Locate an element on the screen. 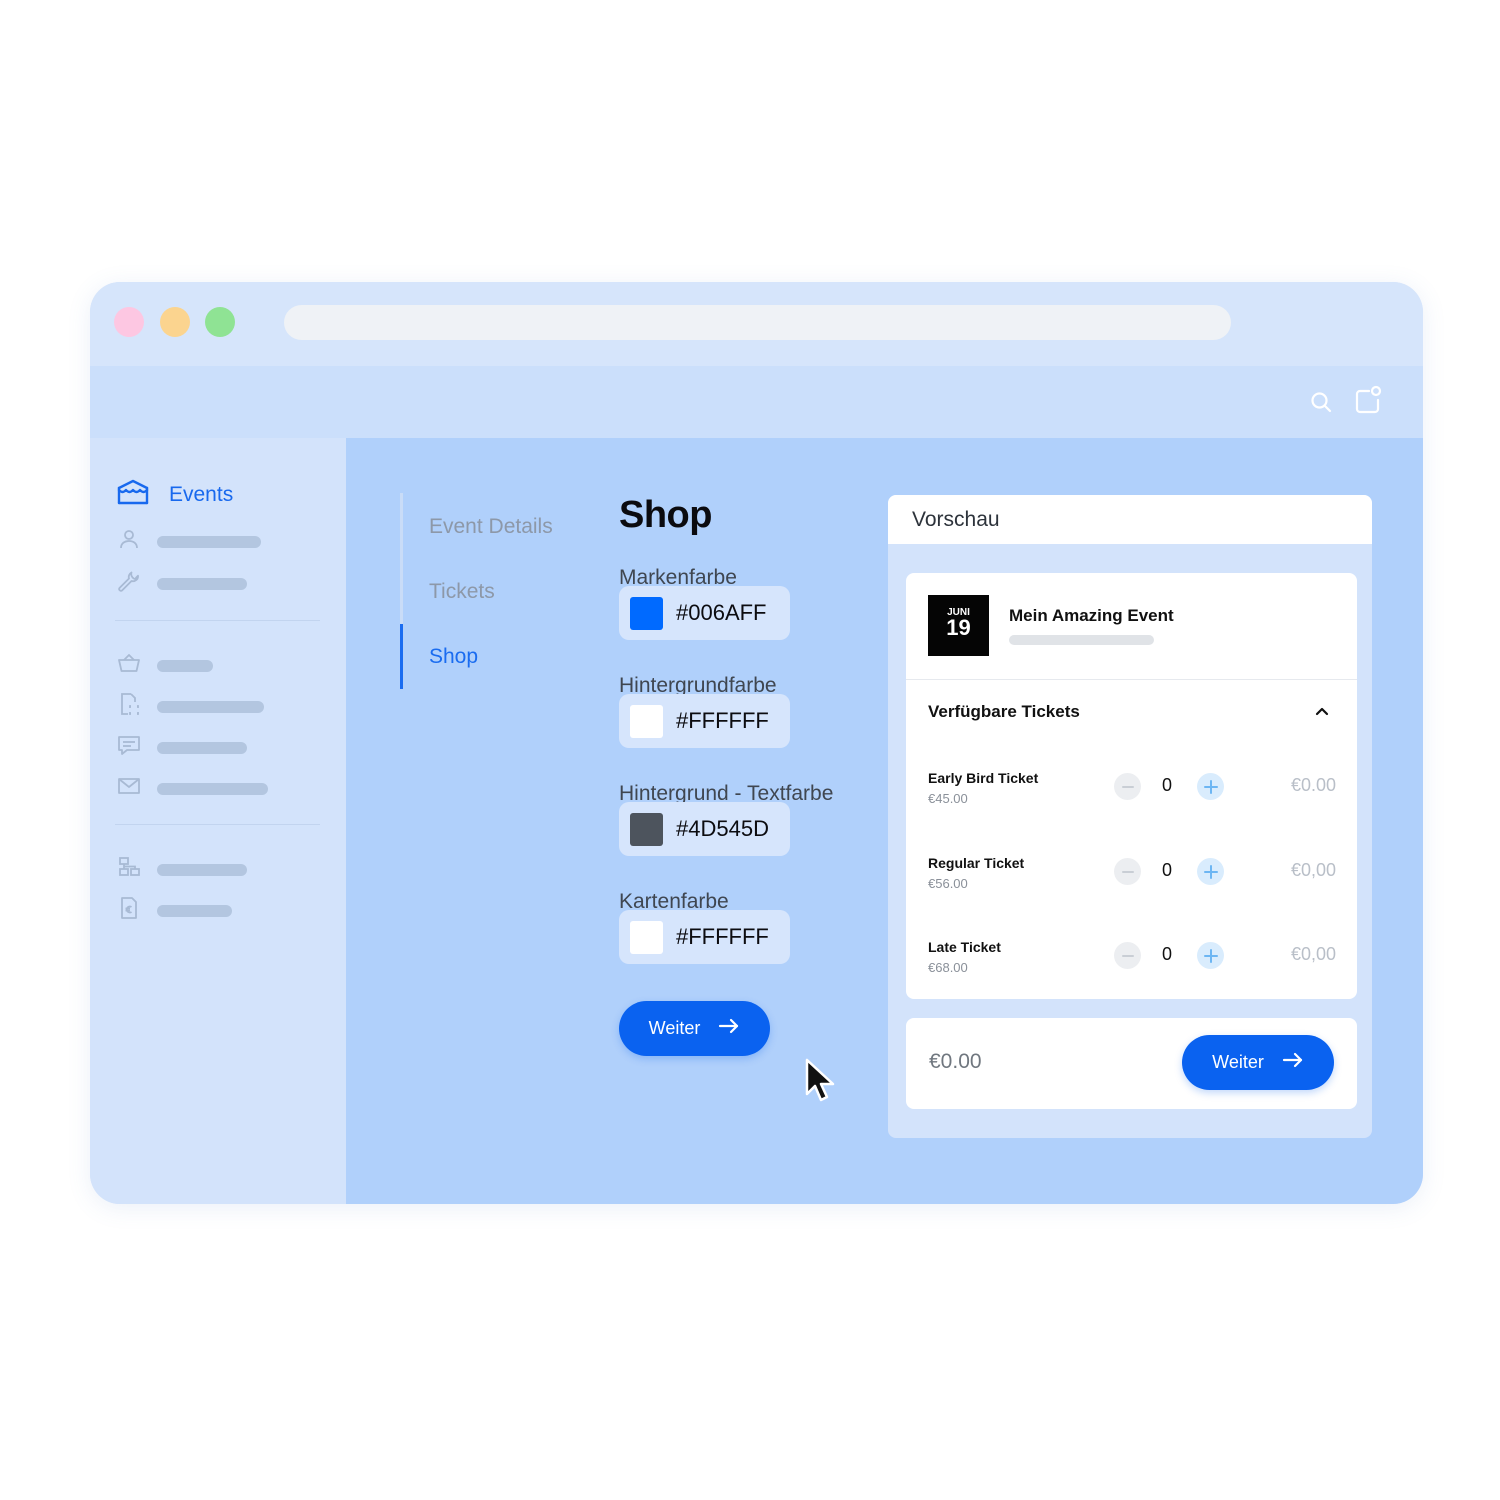 This screenshot has height=1500, width=1500. background-color-picker: #FFFFFF is located at coordinates (704, 721).